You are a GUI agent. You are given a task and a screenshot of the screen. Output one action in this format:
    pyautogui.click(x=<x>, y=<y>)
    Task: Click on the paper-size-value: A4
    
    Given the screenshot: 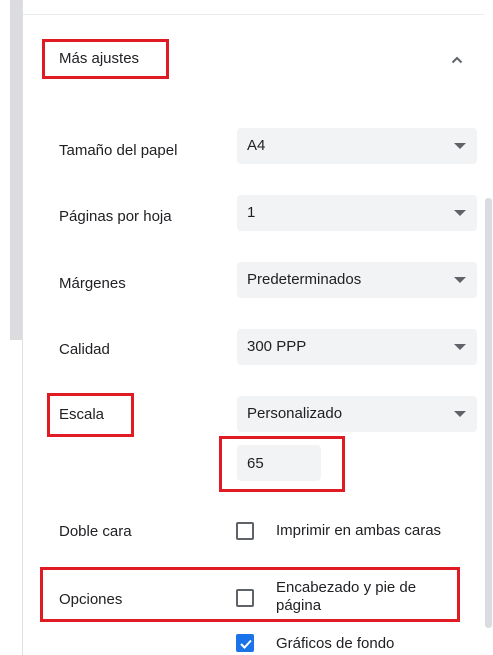 What is the action you would take?
    pyautogui.click(x=256, y=145)
    